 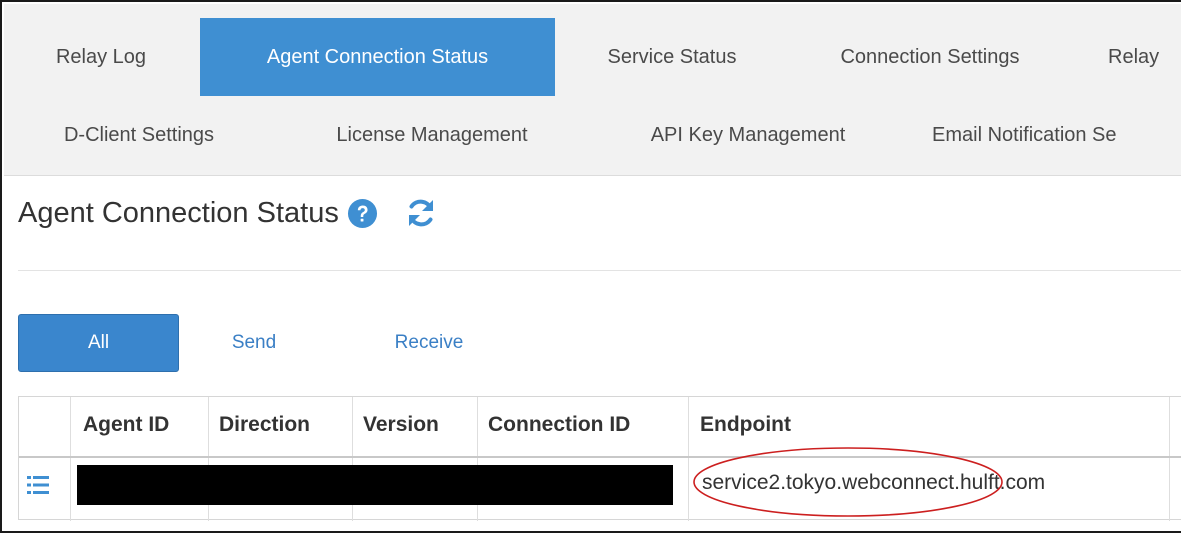 I want to click on column-header-agent-id: Agent ID, so click(x=126, y=425).